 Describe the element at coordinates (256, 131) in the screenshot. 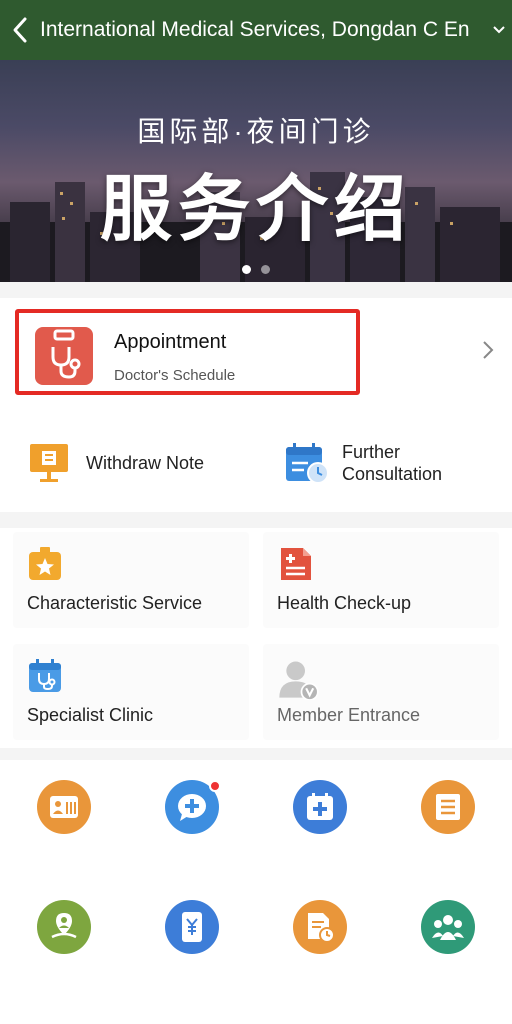

I see `banner-subtitle: 国际部·夜间门诊` at that location.